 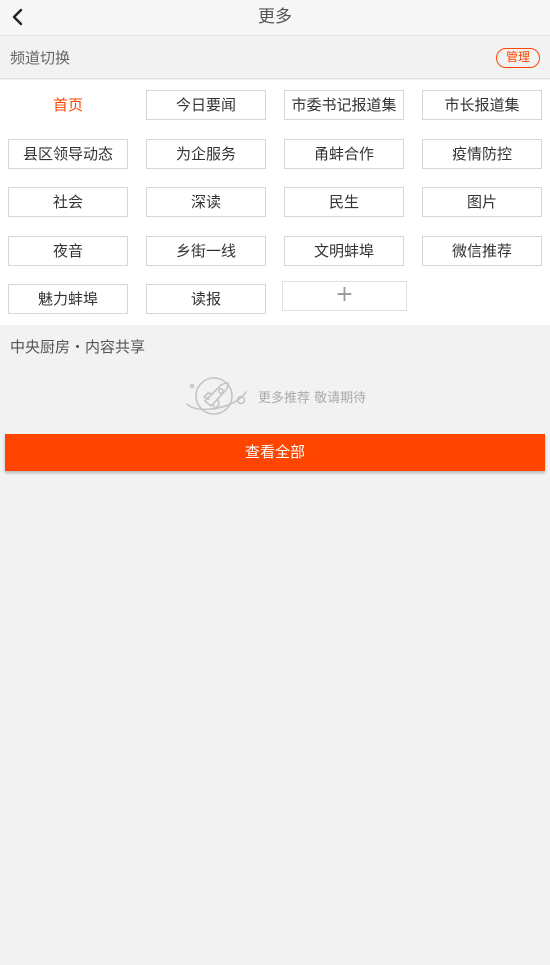 What do you see at coordinates (344, 105) in the screenshot?
I see `channel-chip: 市委书记报道集` at bounding box center [344, 105].